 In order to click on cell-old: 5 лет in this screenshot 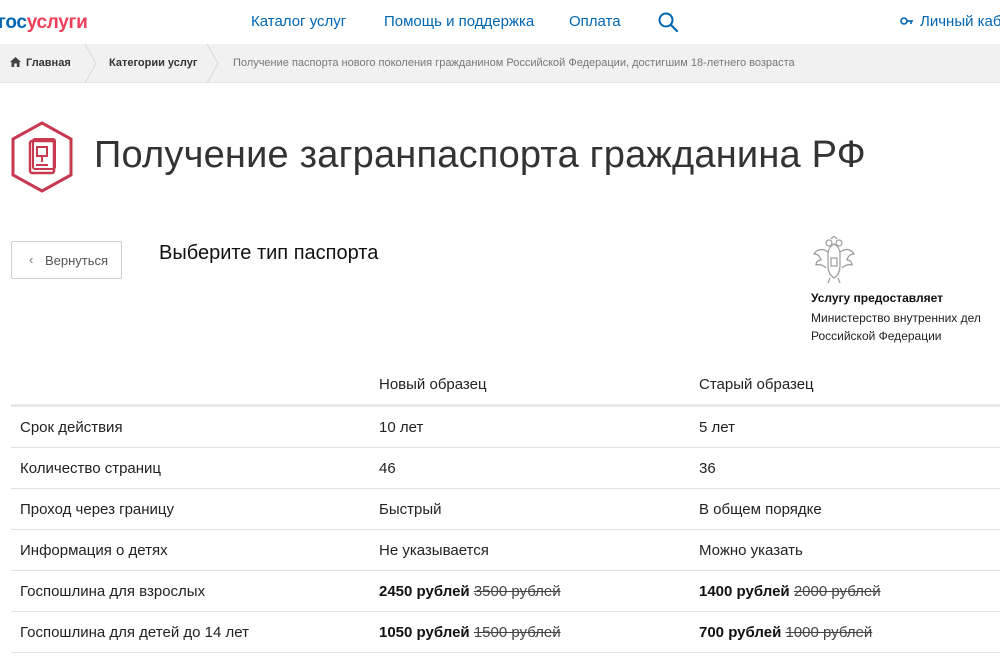, I will do `click(717, 427)`.